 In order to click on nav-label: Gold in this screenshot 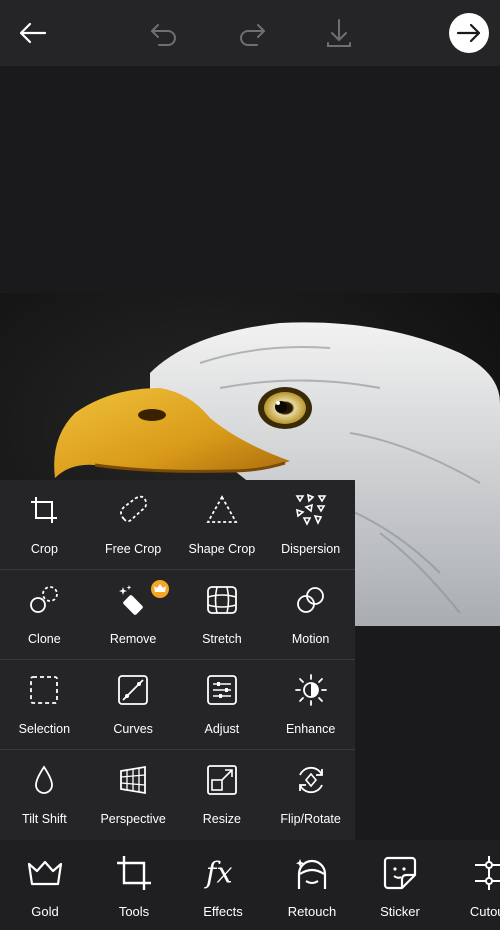, I will do `click(45, 911)`.